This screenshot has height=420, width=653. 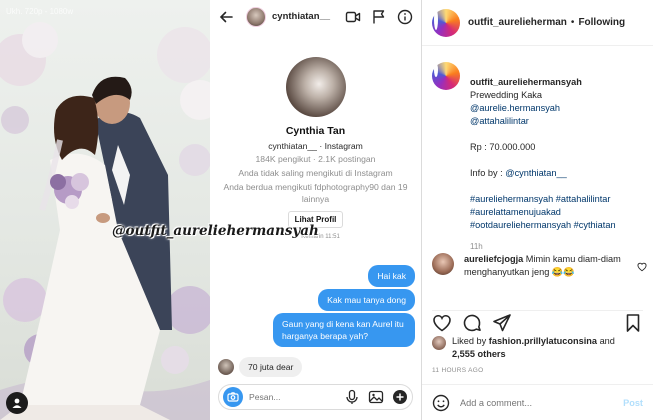 I want to click on dm-header: cynthiatan__, so click(x=315, y=16).